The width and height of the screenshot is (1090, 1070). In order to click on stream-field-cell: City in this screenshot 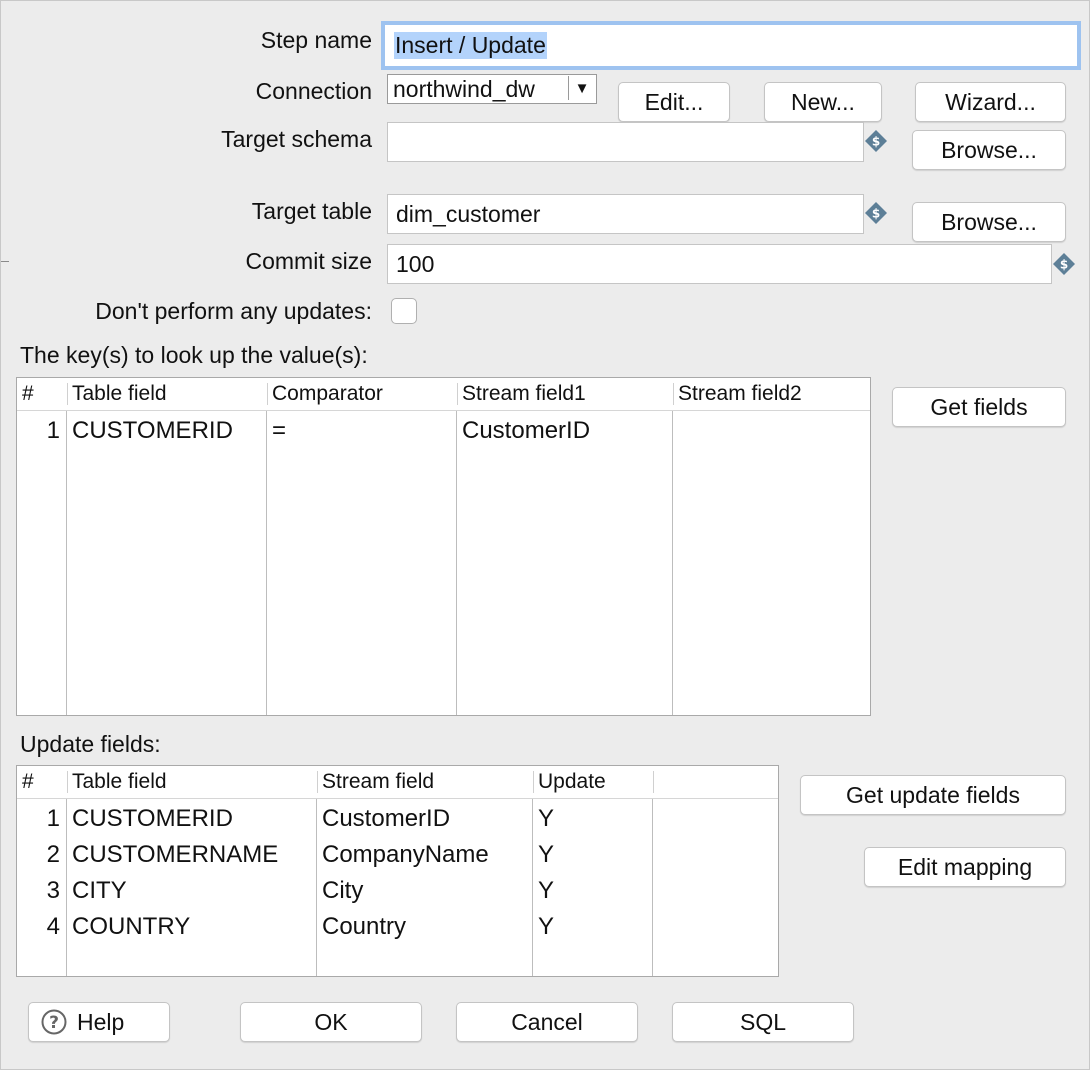, I will do `click(342, 891)`.